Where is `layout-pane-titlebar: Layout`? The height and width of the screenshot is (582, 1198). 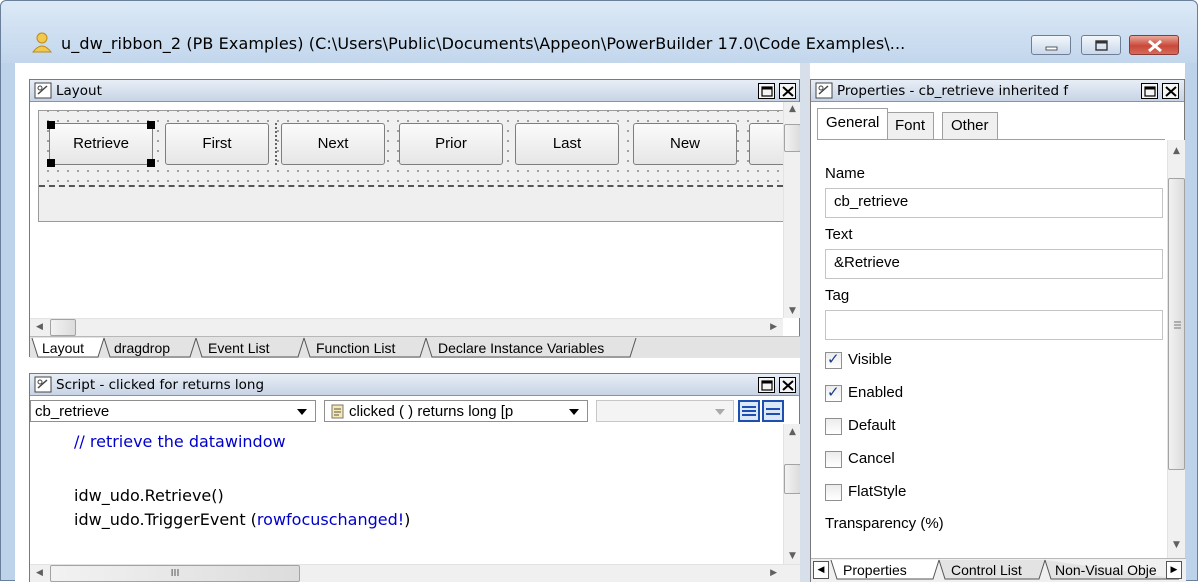
layout-pane-titlebar: Layout is located at coordinates (414, 91).